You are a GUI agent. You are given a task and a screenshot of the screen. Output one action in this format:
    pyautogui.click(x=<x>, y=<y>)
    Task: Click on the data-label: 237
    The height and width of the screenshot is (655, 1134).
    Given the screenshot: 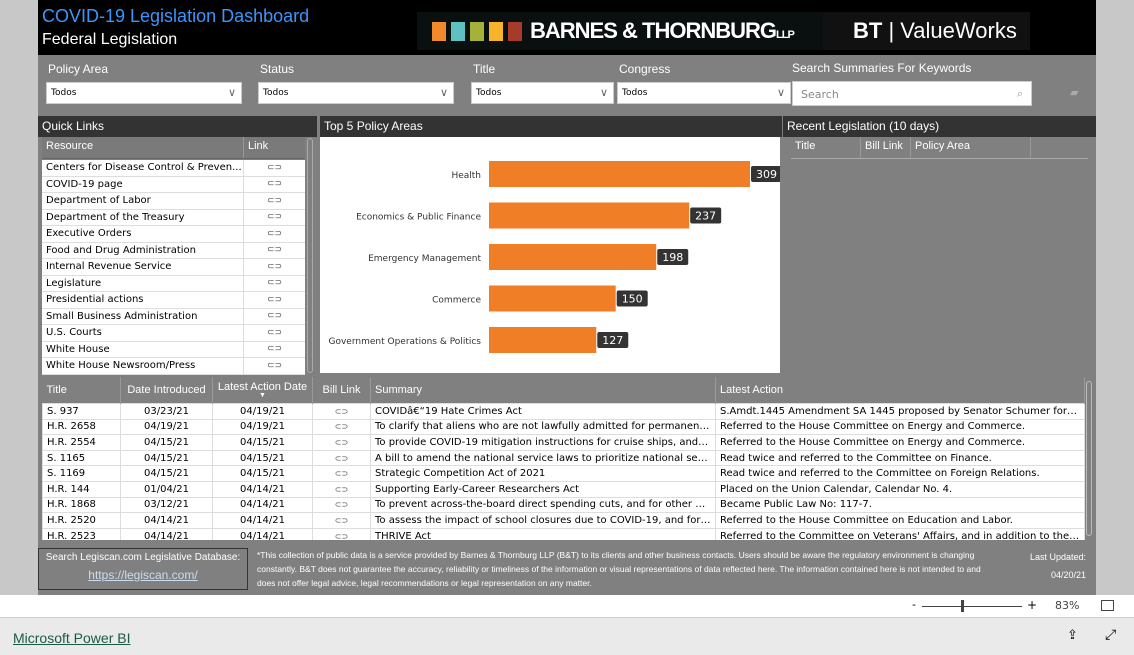 What is the action you would take?
    pyautogui.click(x=705, y=216)
    